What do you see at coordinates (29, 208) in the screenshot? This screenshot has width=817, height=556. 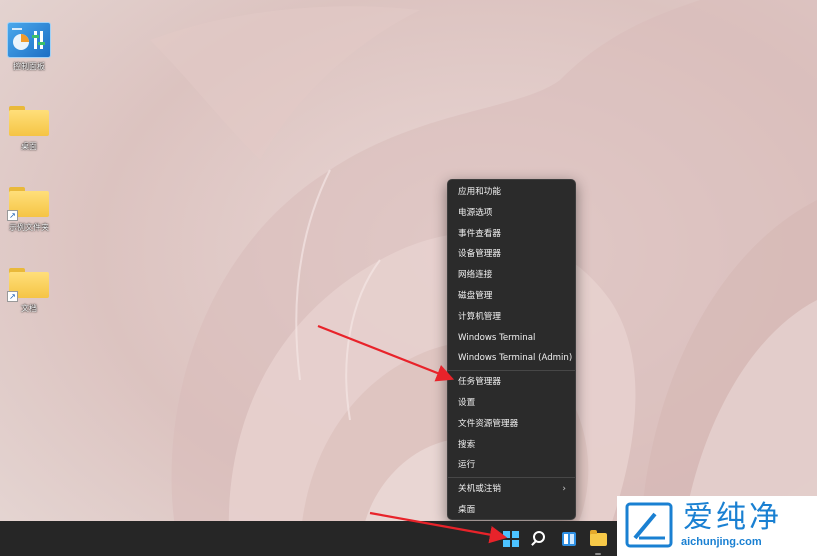 I see `desktop-icon-sample-folder: ↗ 示例文件夹` at bounding box center [29, 208].